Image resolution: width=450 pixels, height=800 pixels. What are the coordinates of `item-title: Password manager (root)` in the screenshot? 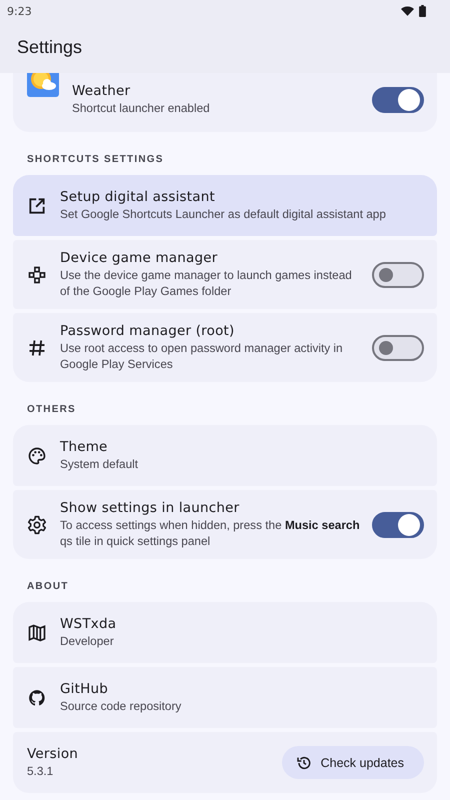 It's located at (148, 331).